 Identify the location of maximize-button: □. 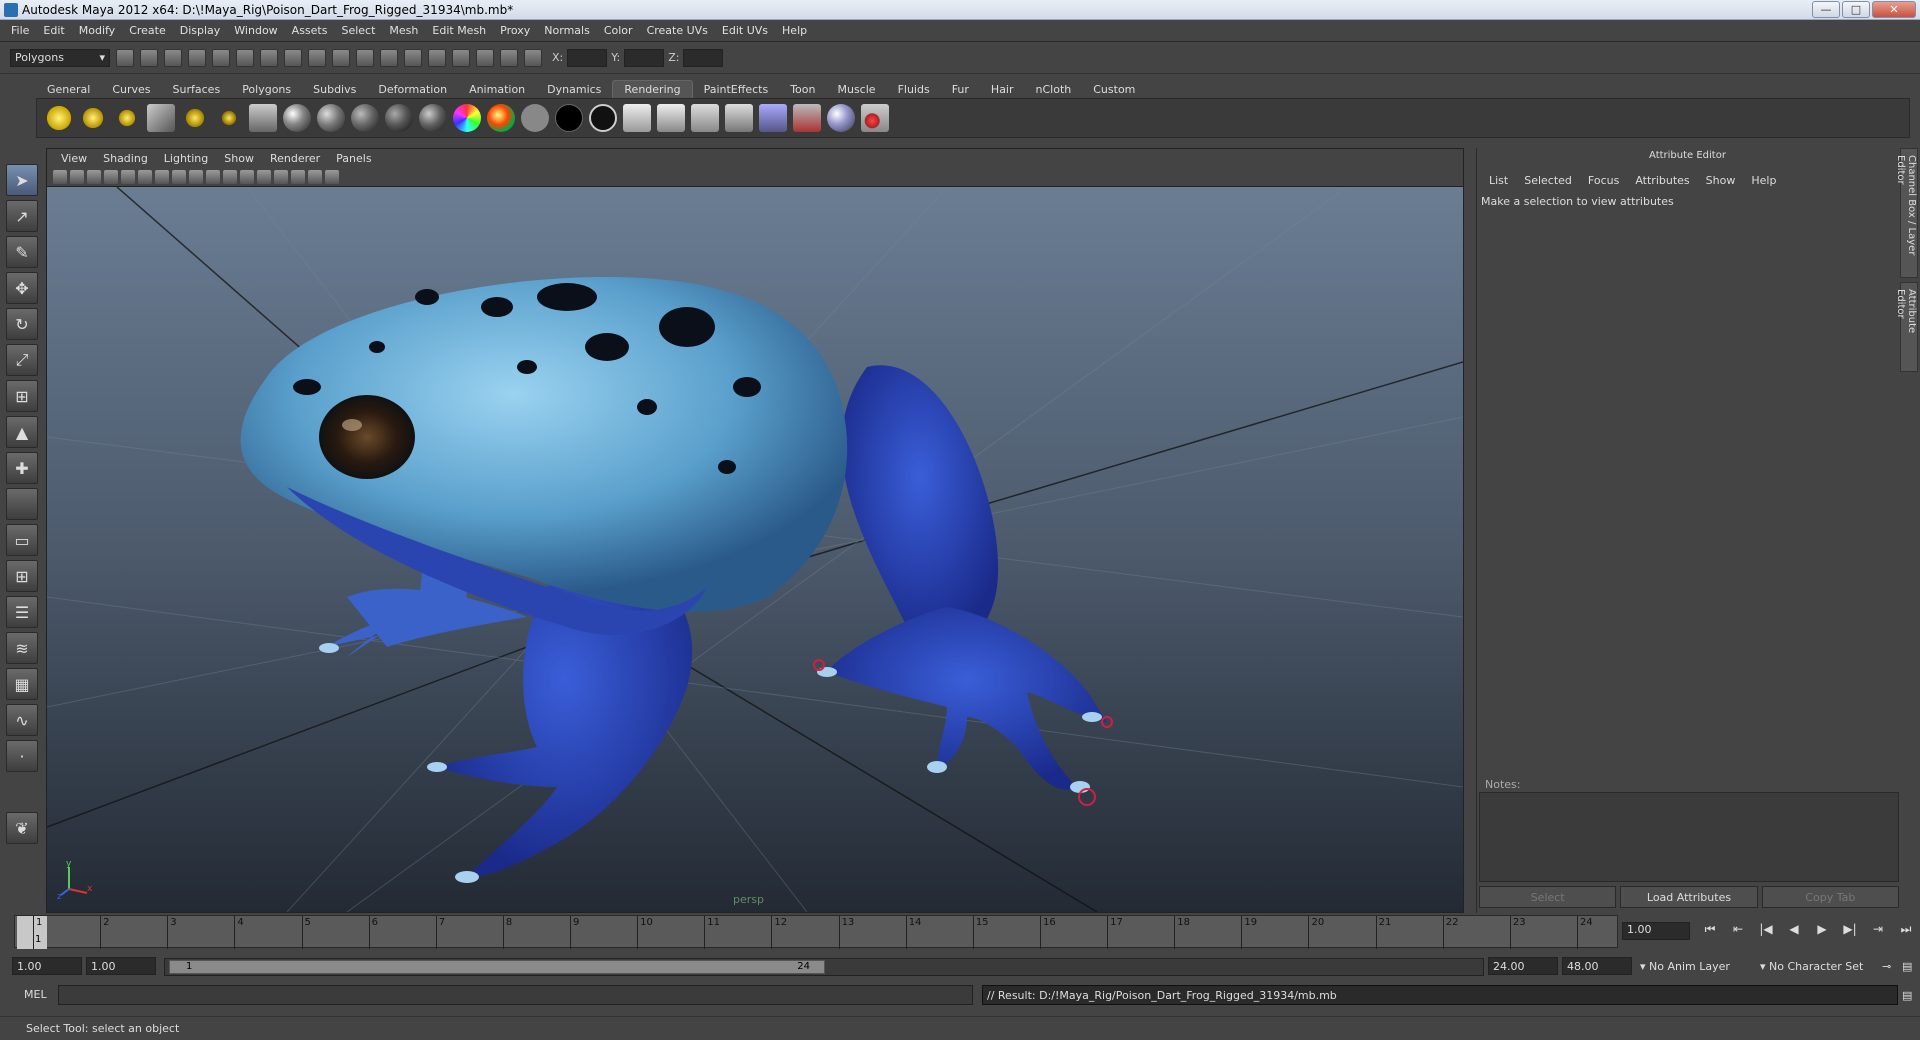
(1856, 9).